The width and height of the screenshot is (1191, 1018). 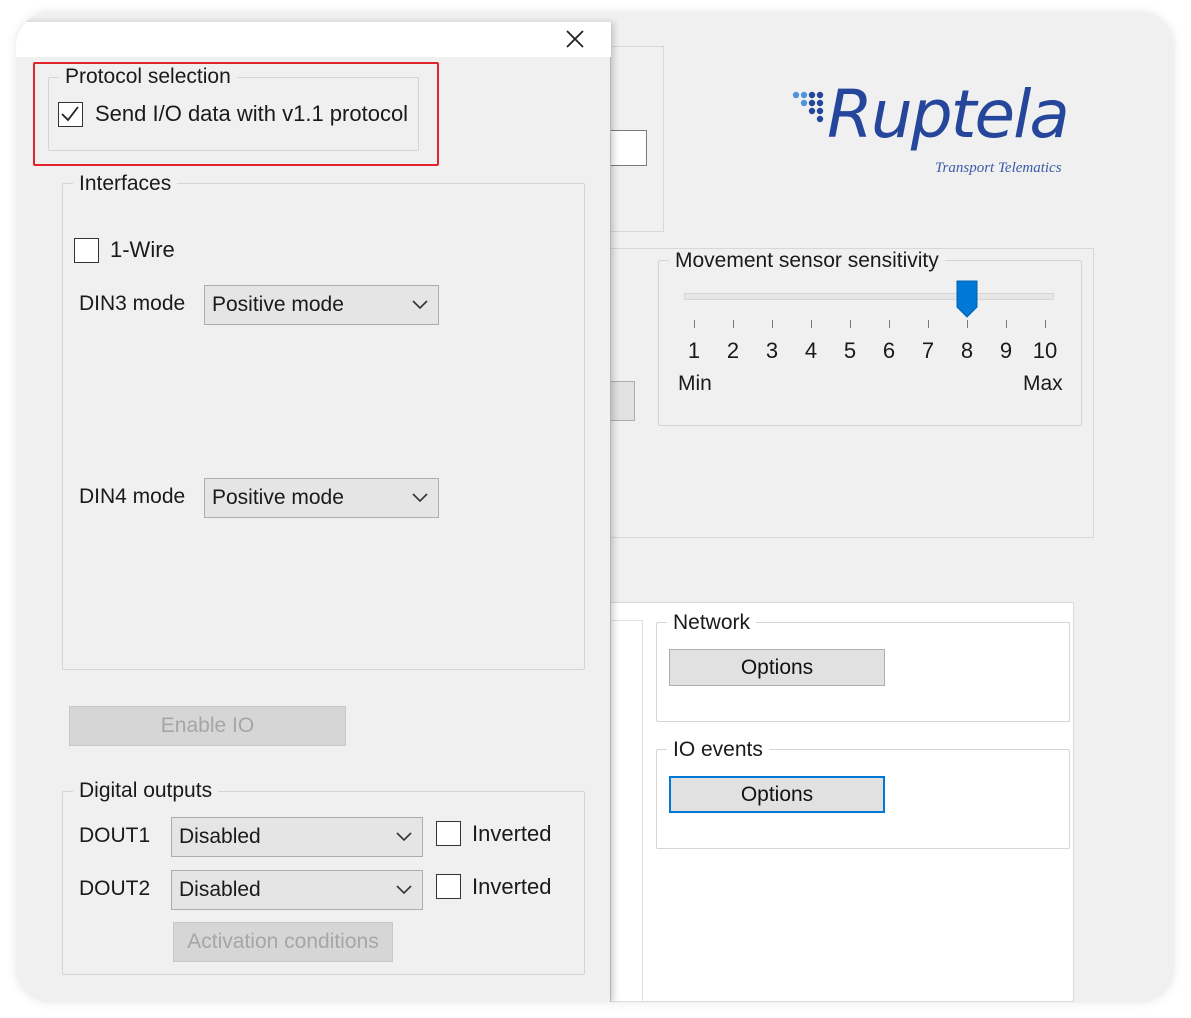 What do you see at coordinates (772, 350) in the screenshot?
I see `slider-tick-label: 3` at bounding box center [772, 350].